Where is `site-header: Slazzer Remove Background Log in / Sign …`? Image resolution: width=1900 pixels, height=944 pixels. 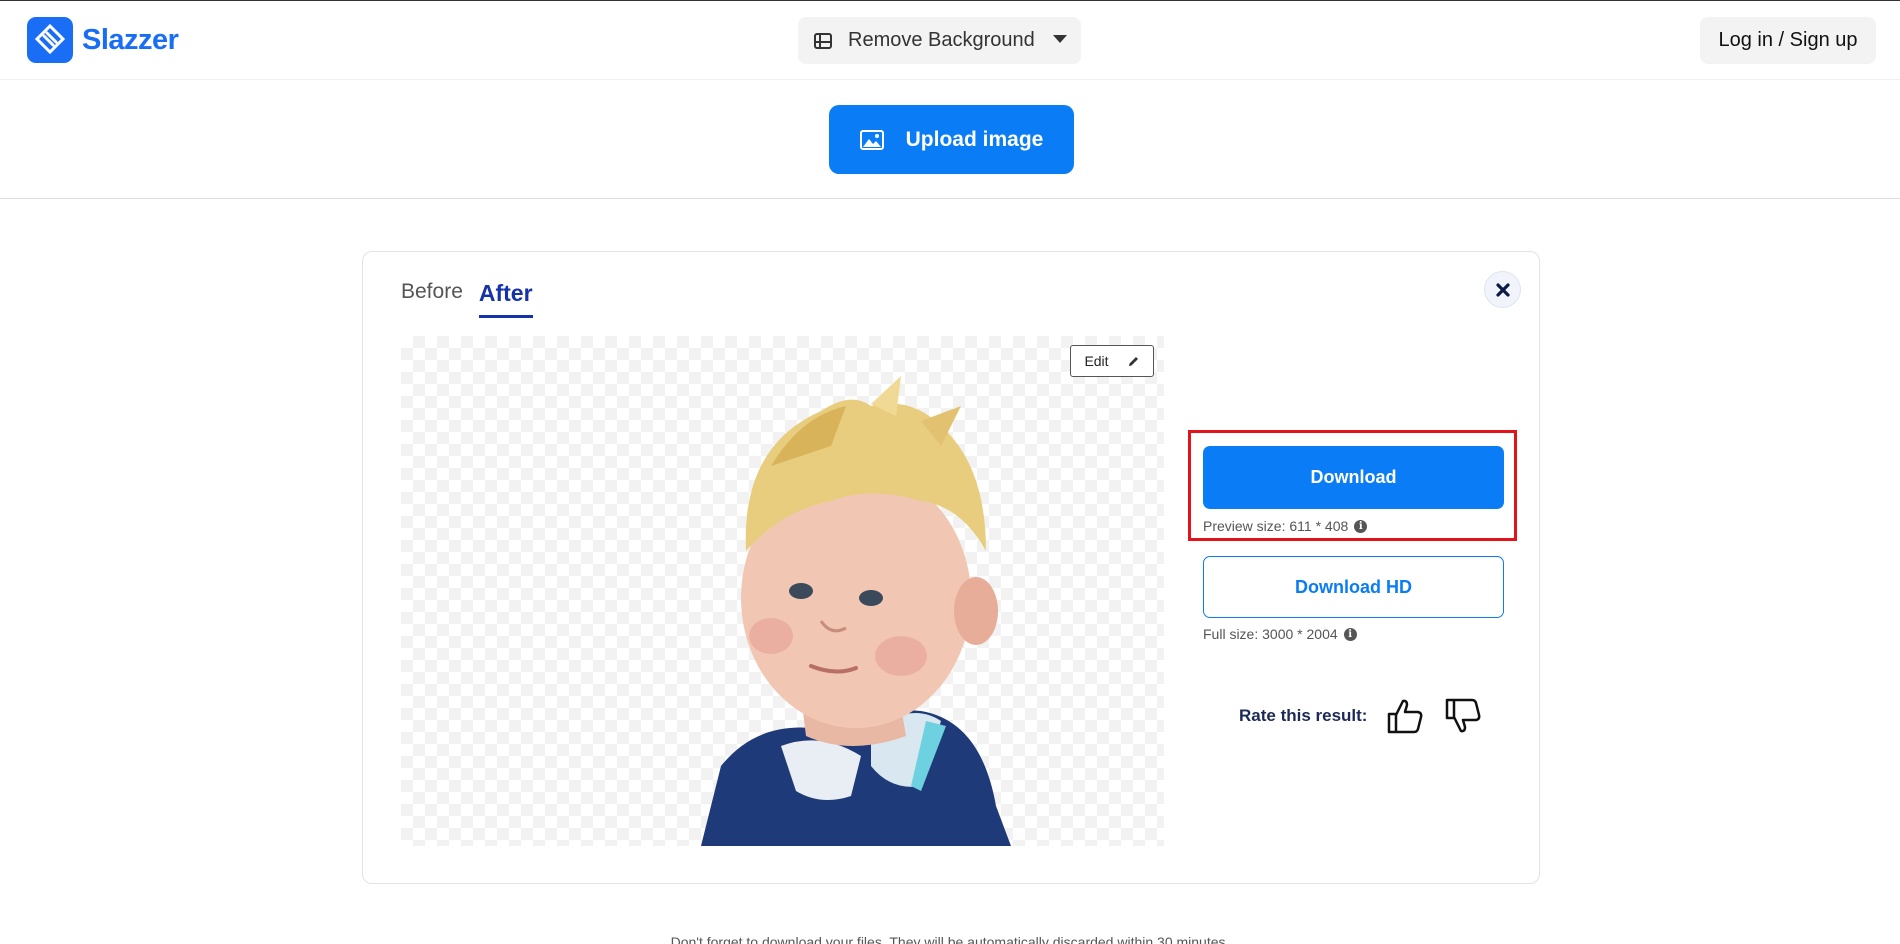 site-header: Slazzer Remove Background Log in / Sign … is located at coordinates (950, 40).